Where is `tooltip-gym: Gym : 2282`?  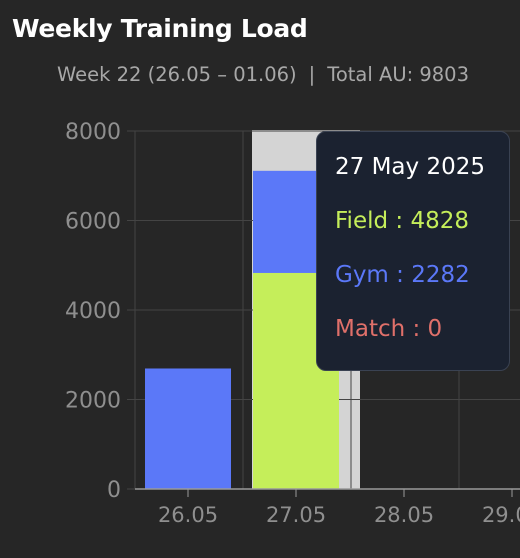
tooltip-gym: Gym : 2282 is located at coordinates (402, 275).